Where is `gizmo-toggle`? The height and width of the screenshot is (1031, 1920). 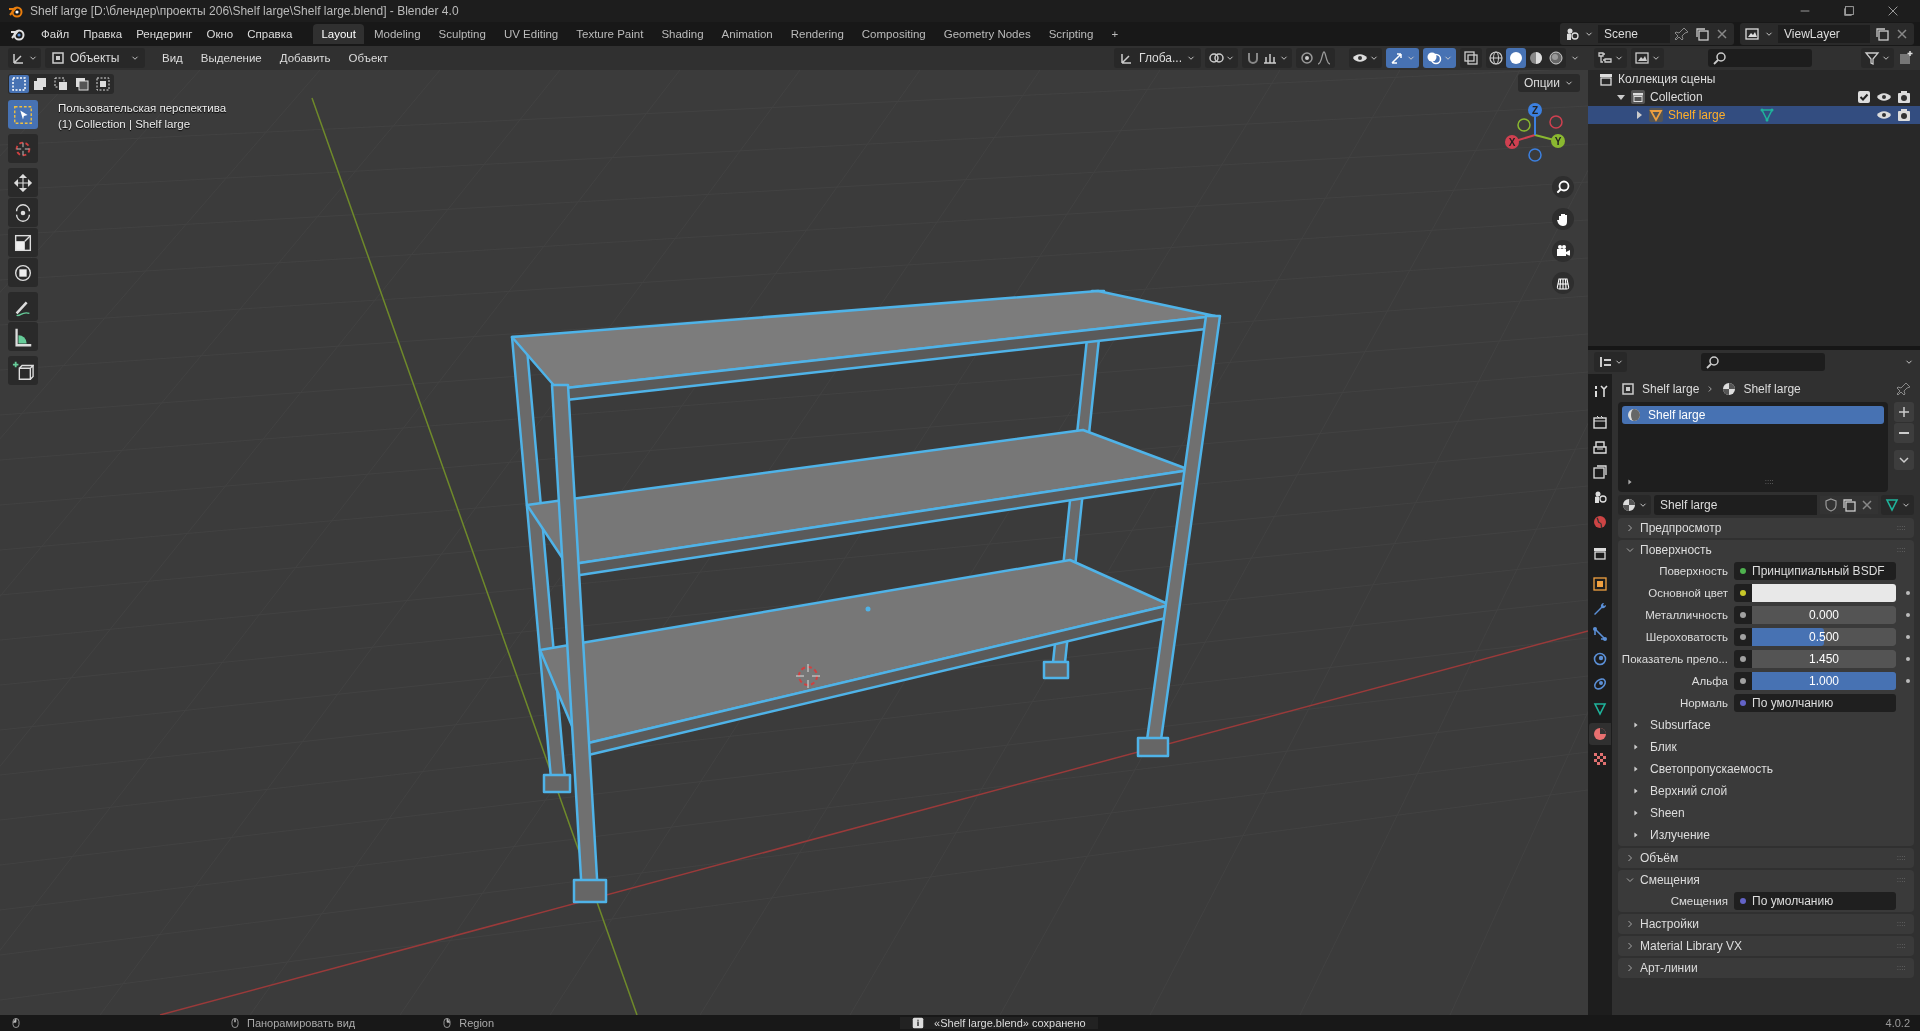 gizmo-toggle is located at coordinates (1402, 58).